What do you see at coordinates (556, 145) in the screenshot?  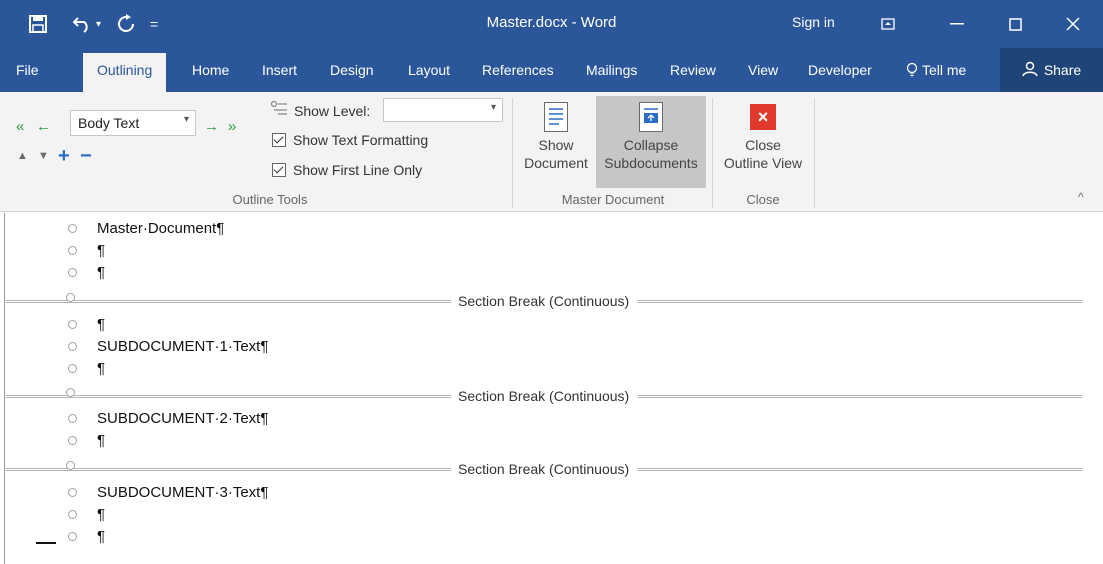 I see `show-document-label-1: Show` at bounding box center [556, 145].